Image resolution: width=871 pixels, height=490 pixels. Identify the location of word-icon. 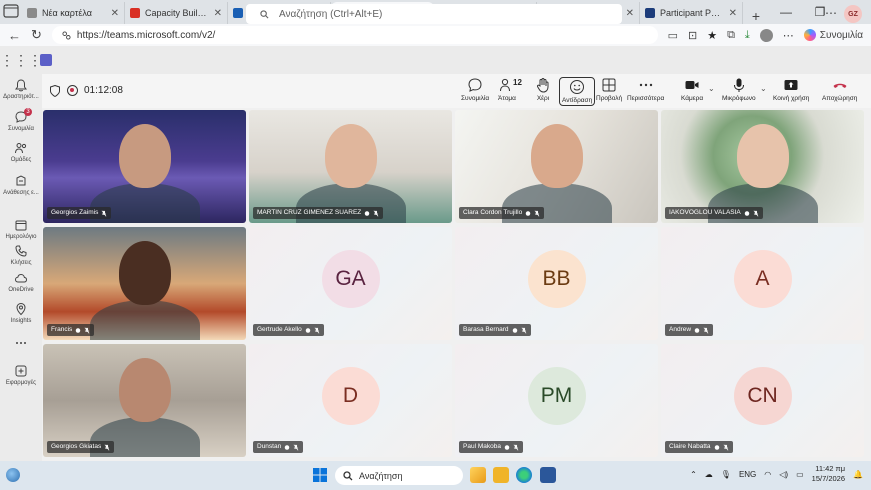
(548, 475).